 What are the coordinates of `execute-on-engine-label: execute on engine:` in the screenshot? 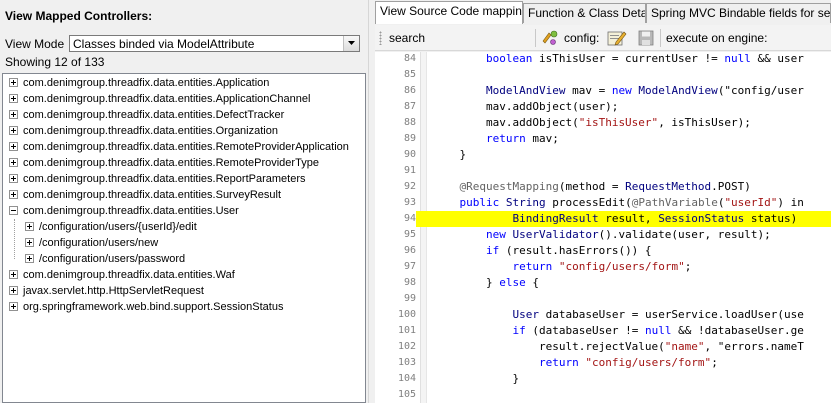 It's located at (717, 38).